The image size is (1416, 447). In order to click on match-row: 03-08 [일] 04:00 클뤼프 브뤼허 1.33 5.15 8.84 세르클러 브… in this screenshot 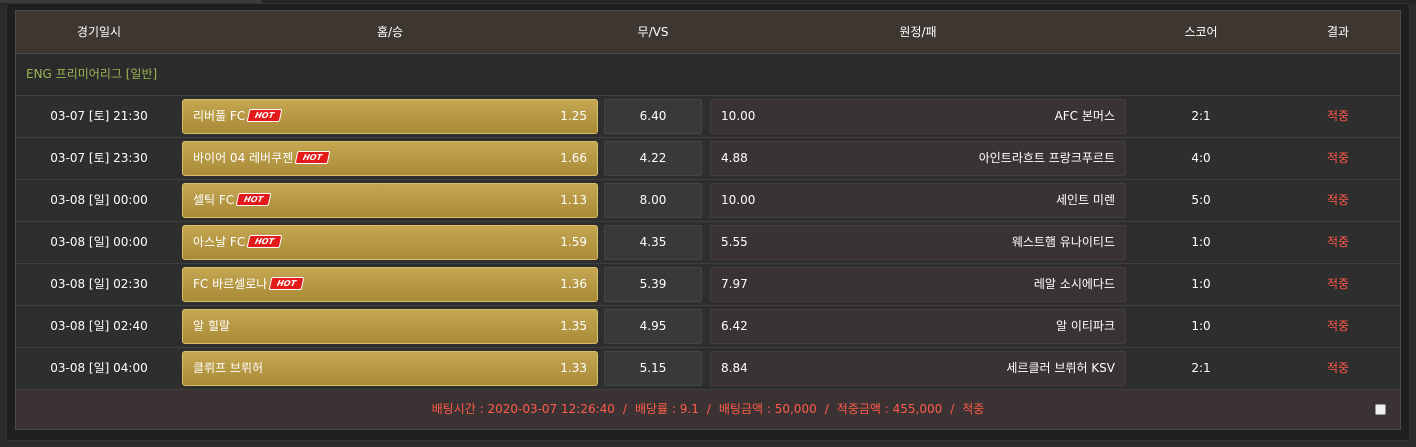, I will do `click(708, 369)`.